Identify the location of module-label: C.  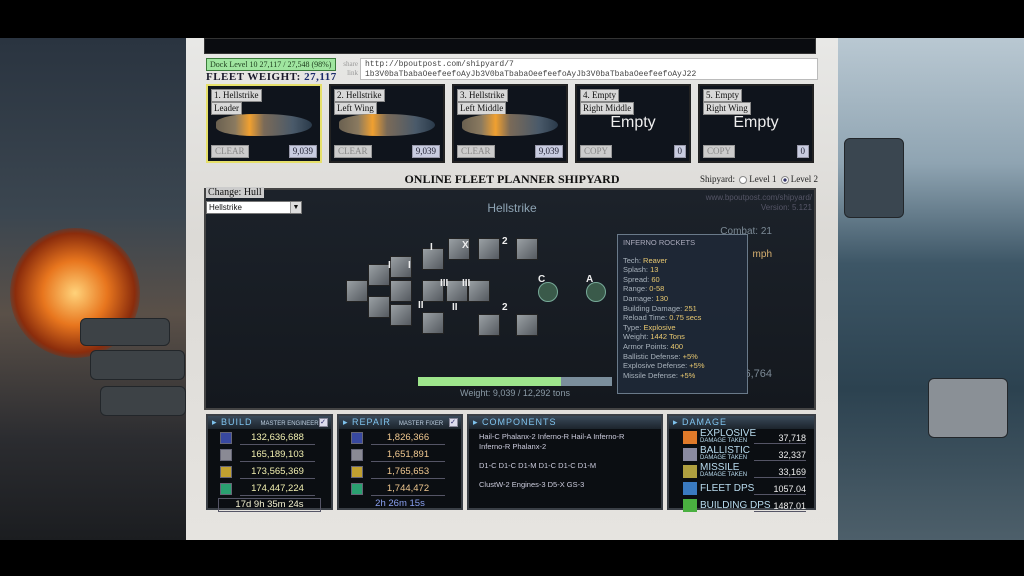
(542, 279).